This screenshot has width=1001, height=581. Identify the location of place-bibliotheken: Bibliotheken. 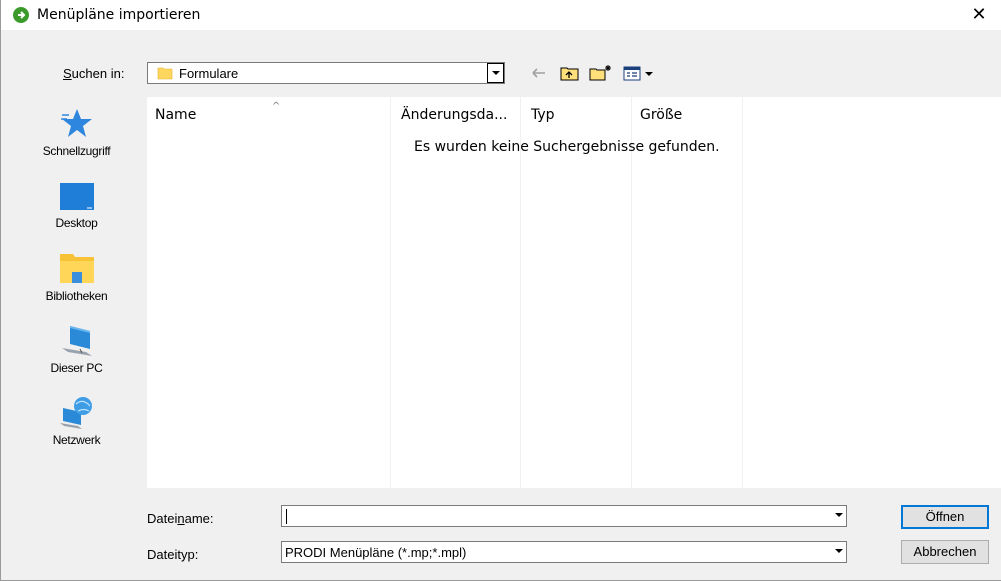
(76, 276).